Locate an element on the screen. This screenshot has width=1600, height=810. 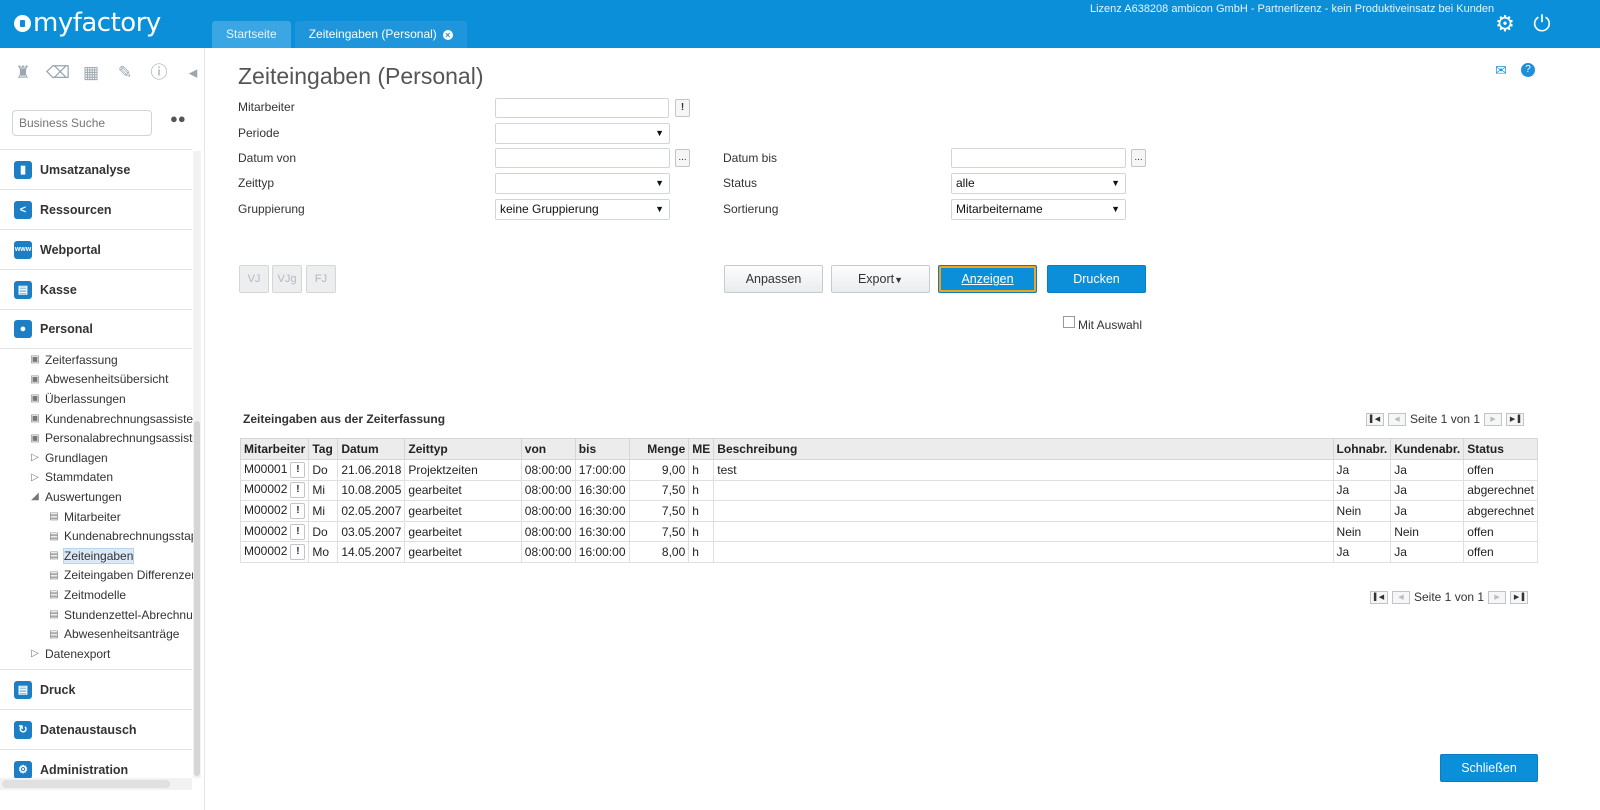
sidebar-tree-item: ▣ Kundenabrechnungsassistent is located at coordinates (97, 419).